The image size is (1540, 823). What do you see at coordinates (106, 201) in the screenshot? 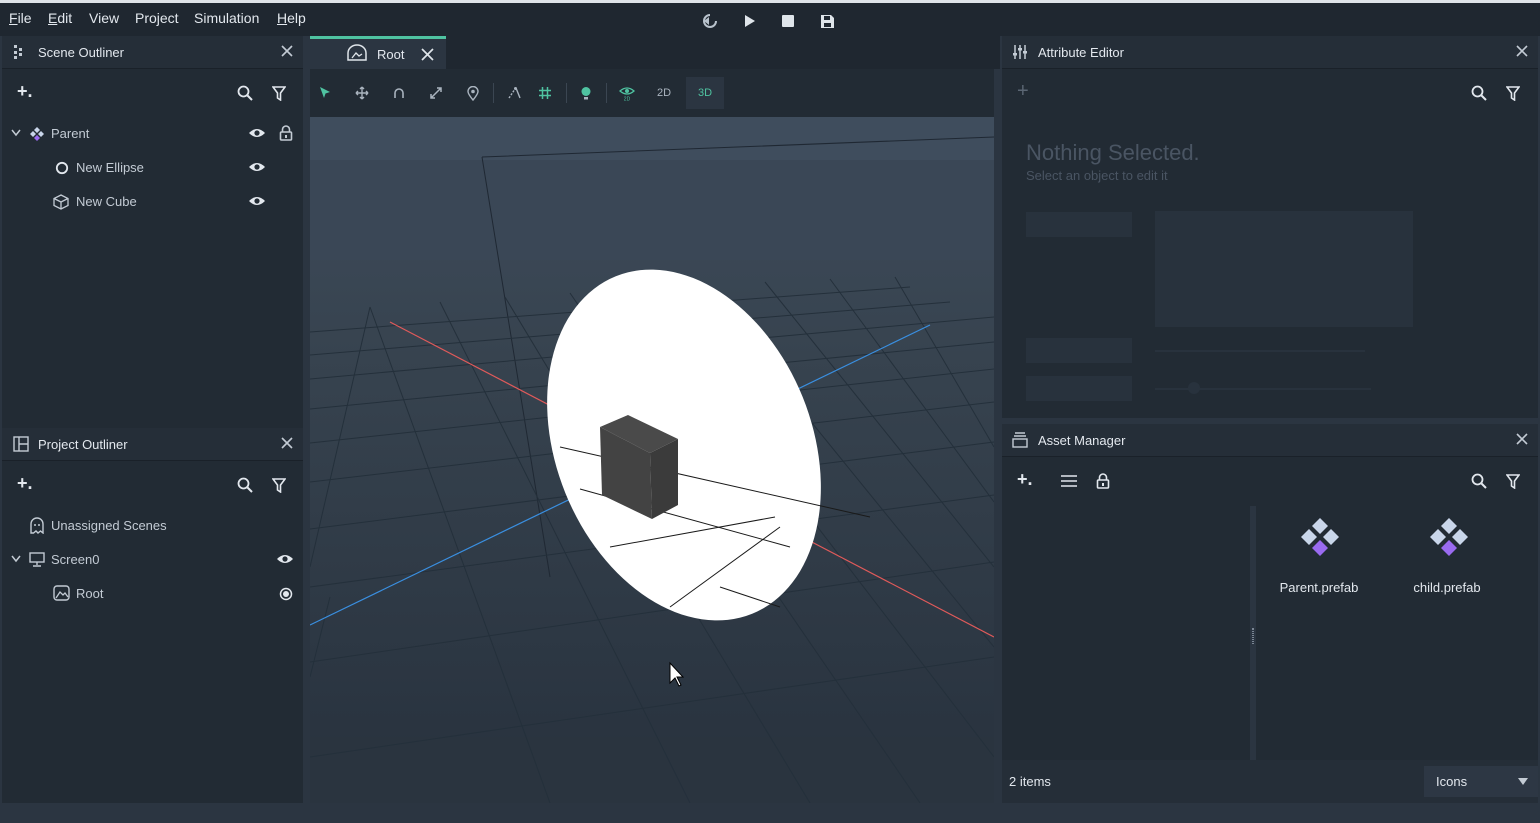
I see `tree-item-label: New Cube` at bounding box center [106, 201].